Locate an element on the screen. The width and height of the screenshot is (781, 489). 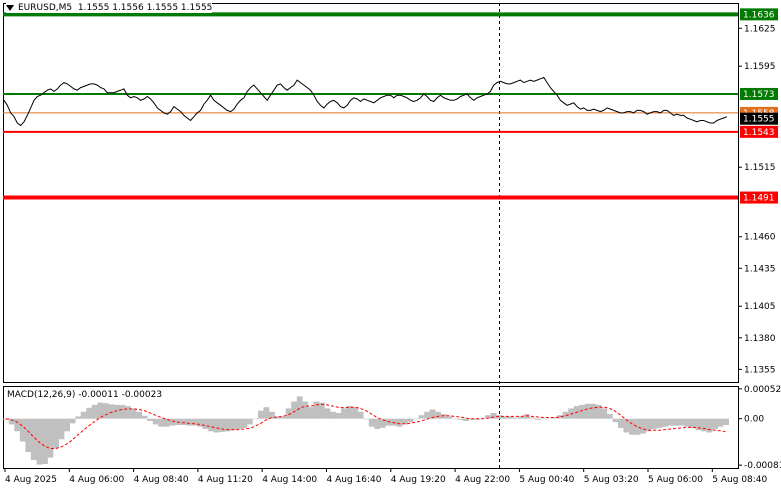
macd-y-tick-label: 0.00052 is located at coordinates (762, 390).